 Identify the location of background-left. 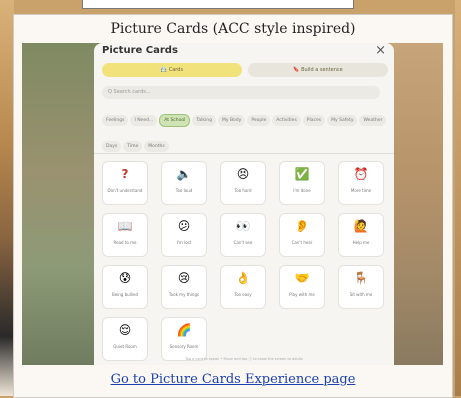
(7, 198).